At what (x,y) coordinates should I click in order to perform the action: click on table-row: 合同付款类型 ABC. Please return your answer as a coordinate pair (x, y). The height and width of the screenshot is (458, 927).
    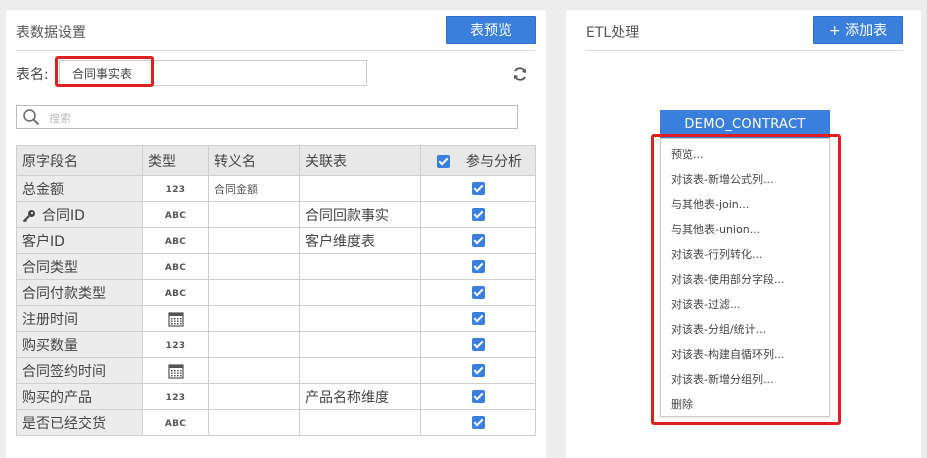
    Looking at the image, I should click on (276, 292).